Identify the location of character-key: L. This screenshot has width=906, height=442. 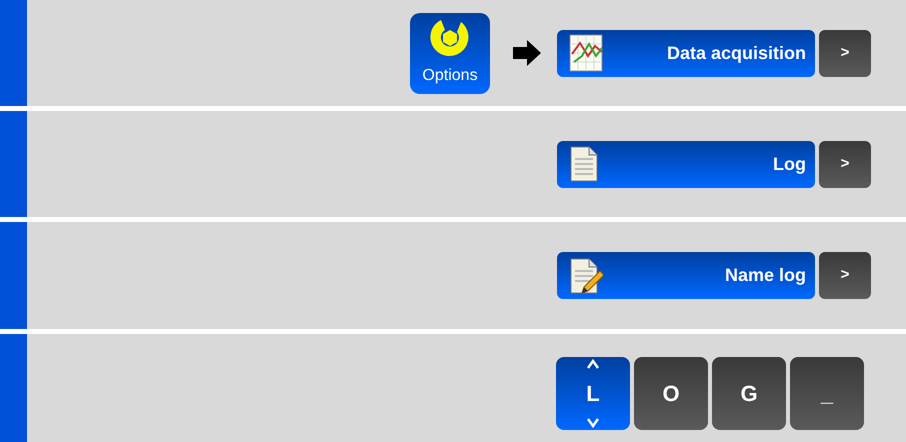
(593, 393).